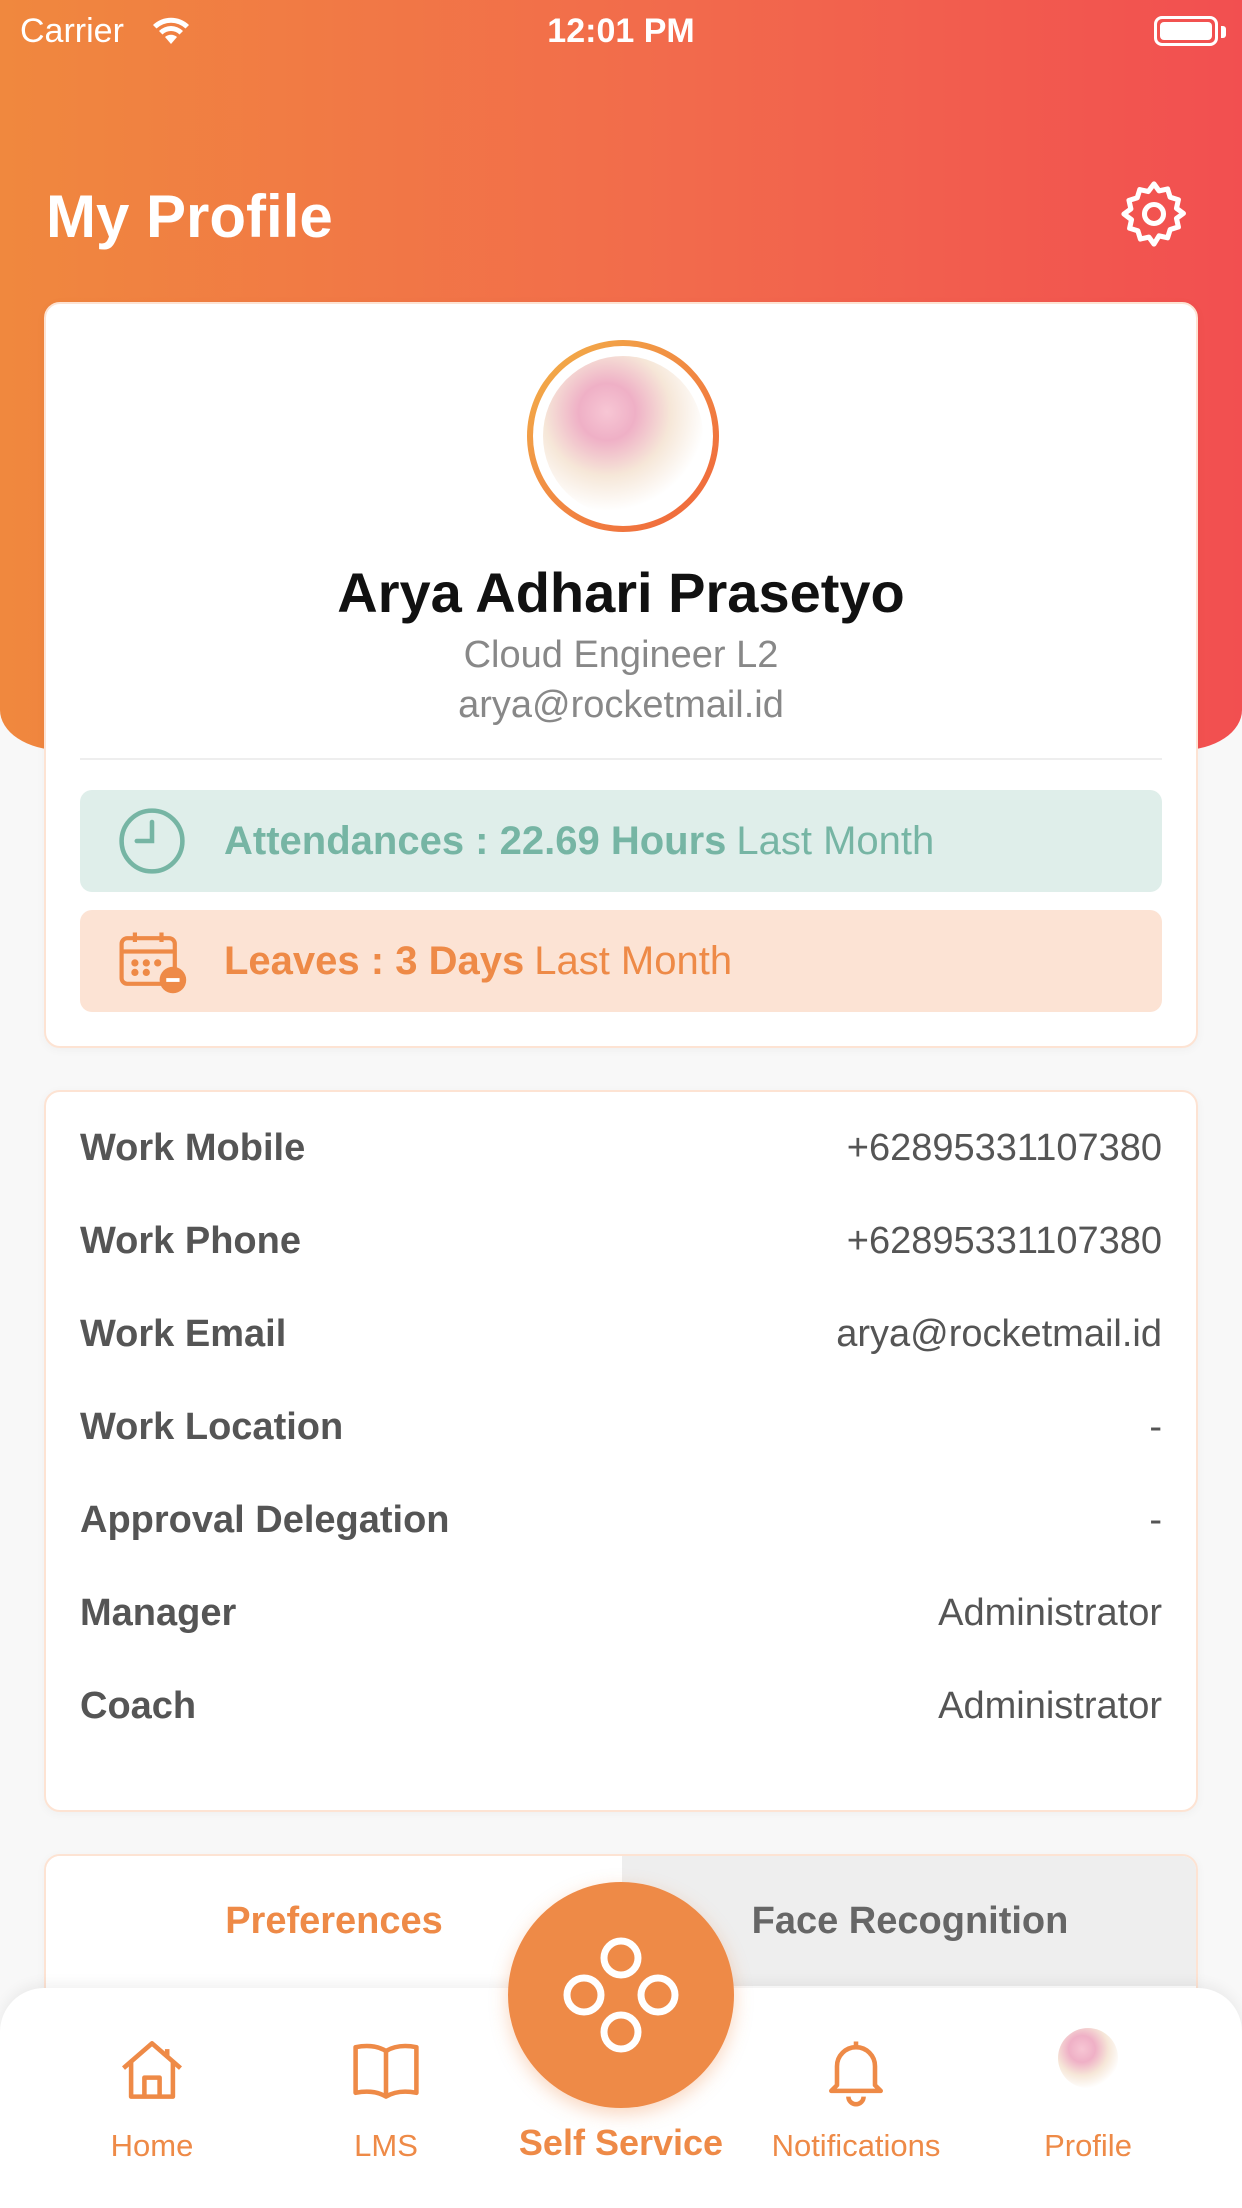  I want to click on battery-icon, so click(1186, 31).